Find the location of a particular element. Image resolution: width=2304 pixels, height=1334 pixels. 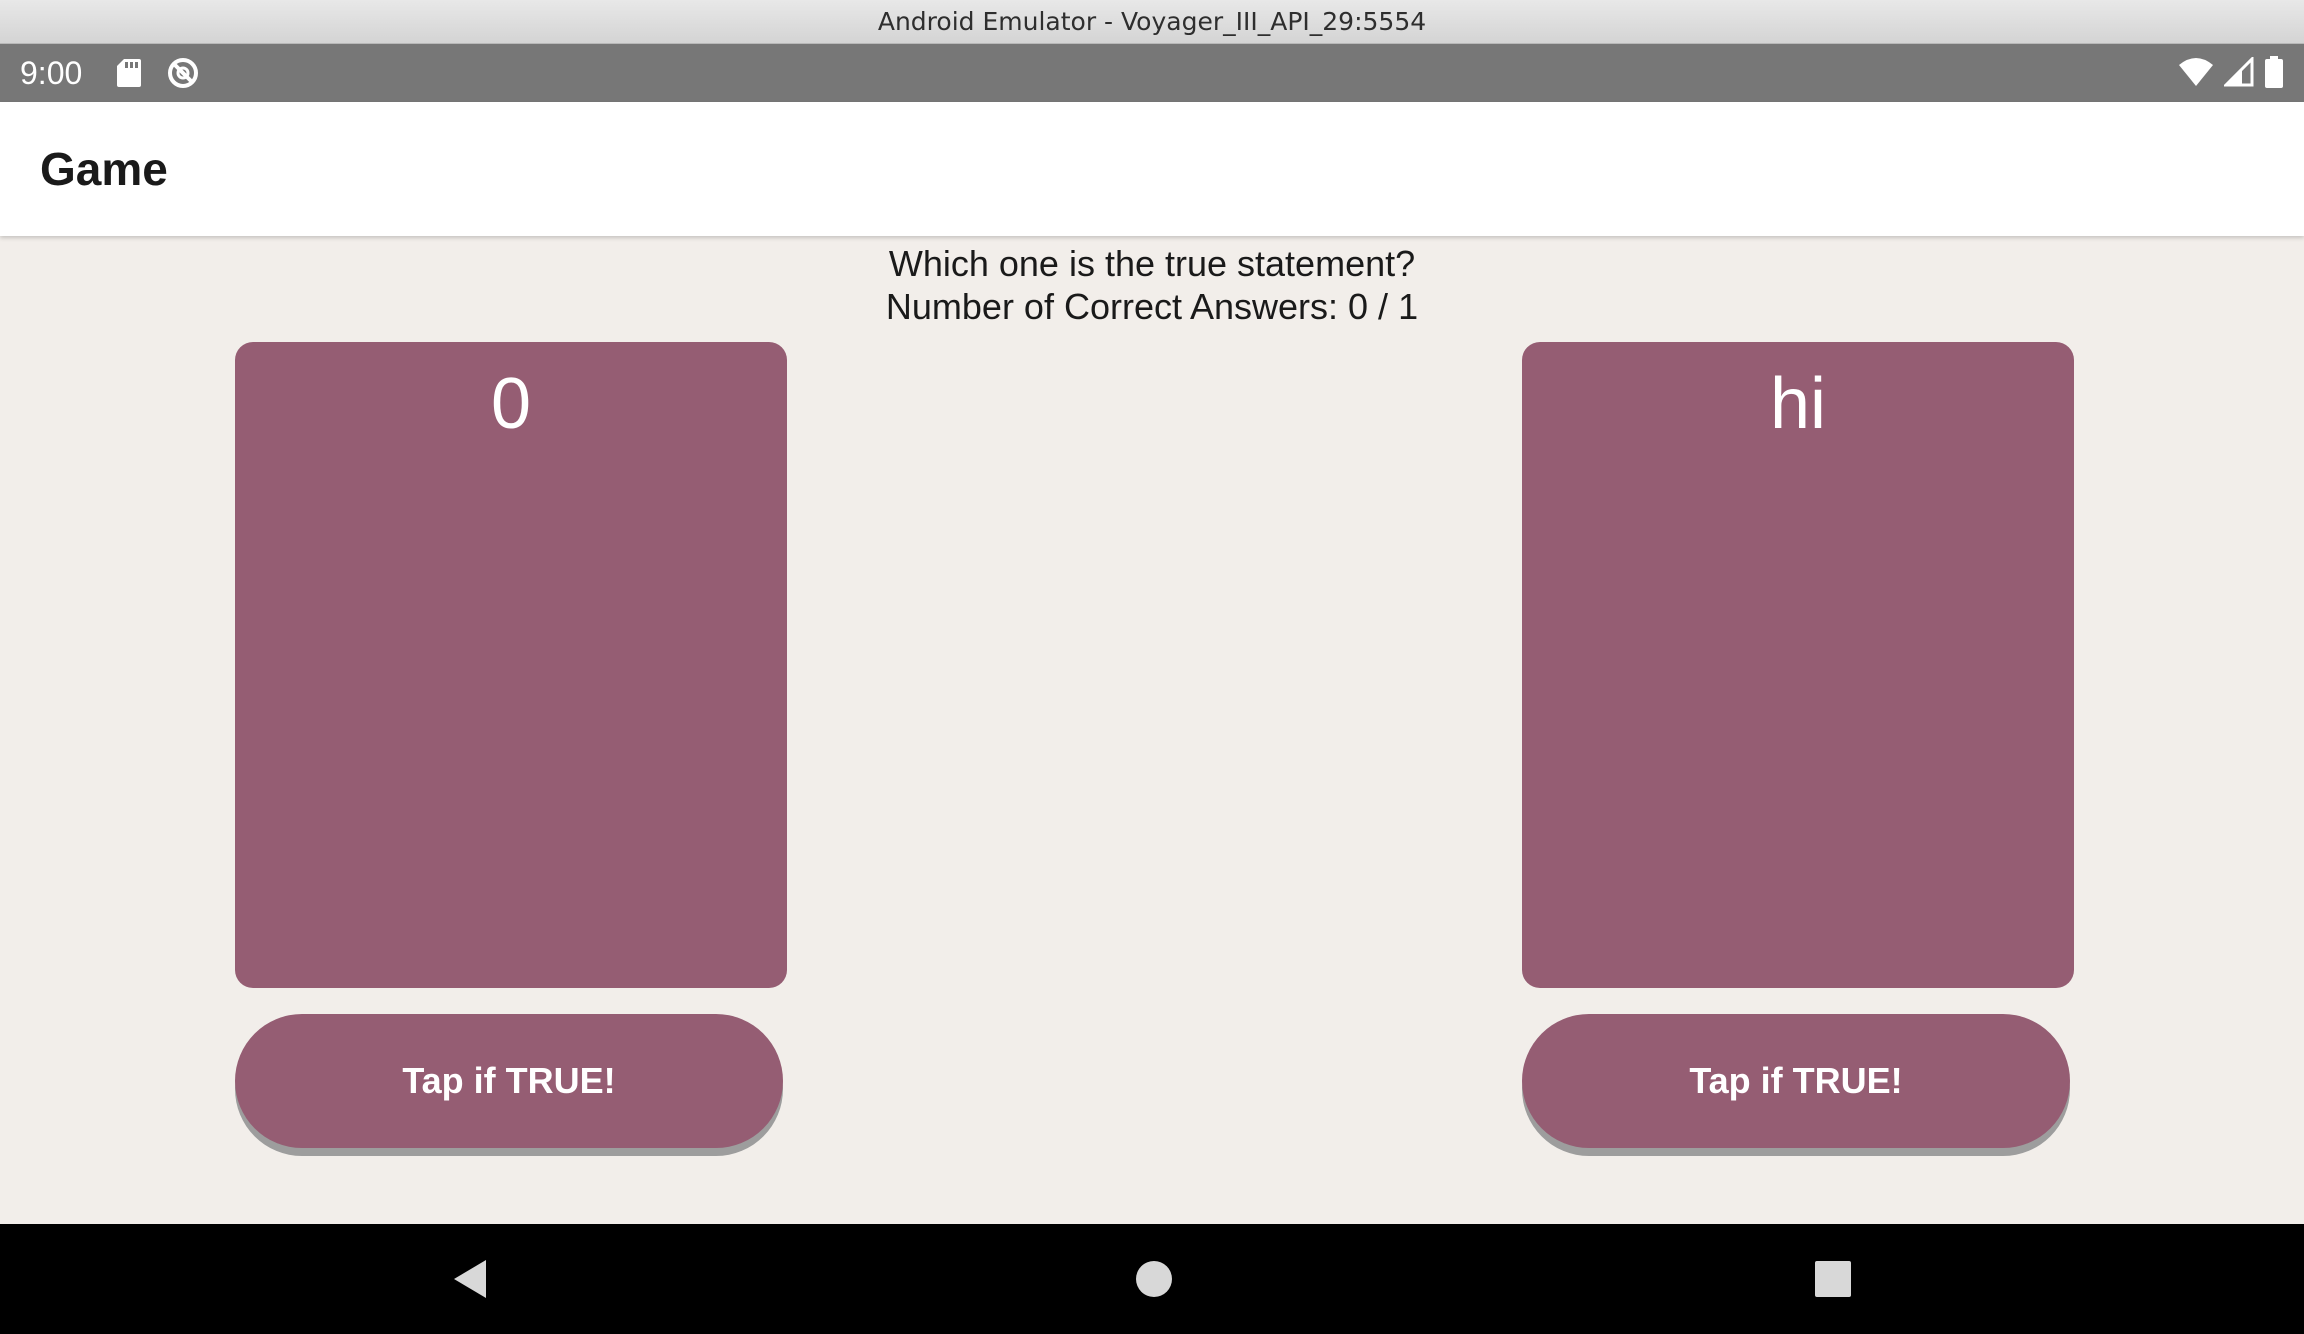

question-text: Which one is the true statement? is located at coordinates (1152, 263).